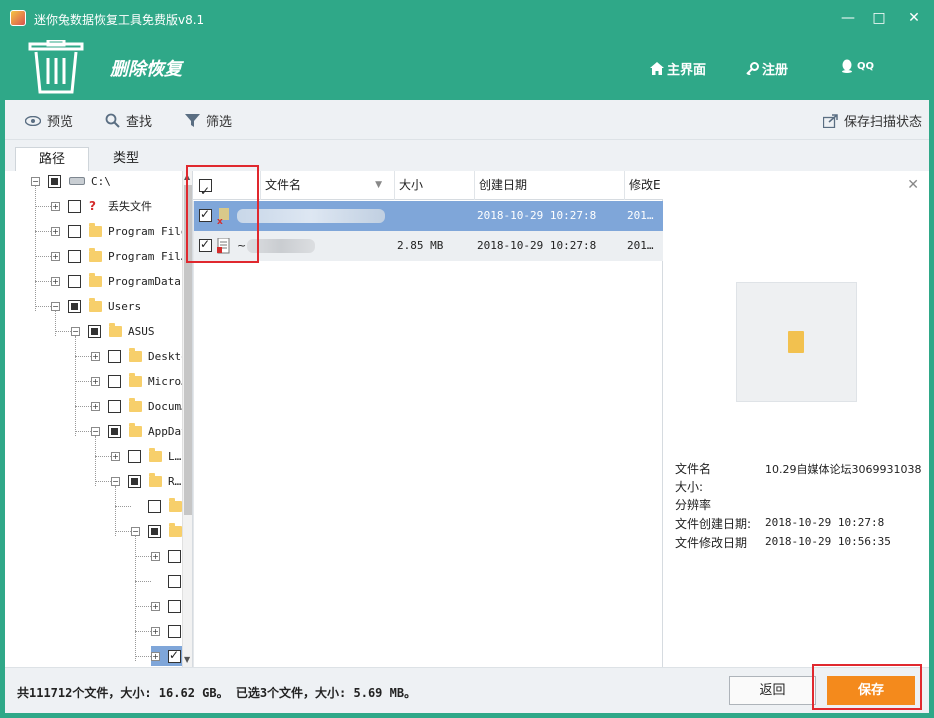  Describe the element at coordinates (187, 659) in the screenshot. I see `scroll-down-icon: ▼` at that location.